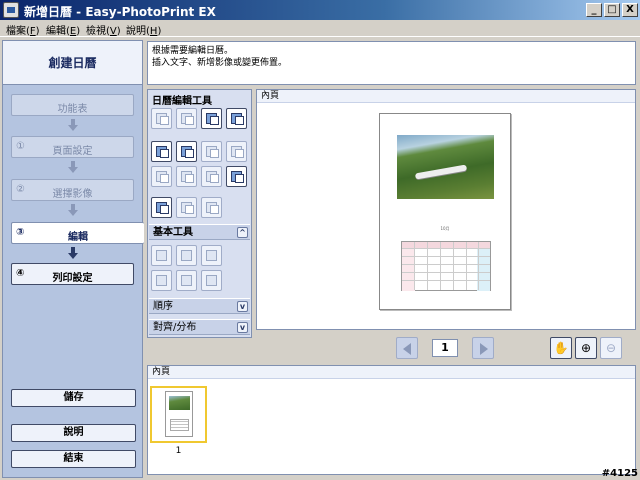  What do you see at coordinates (73, 433) in the screenshot?
I see `help-button: 說明` at bounding box center [73, 433].